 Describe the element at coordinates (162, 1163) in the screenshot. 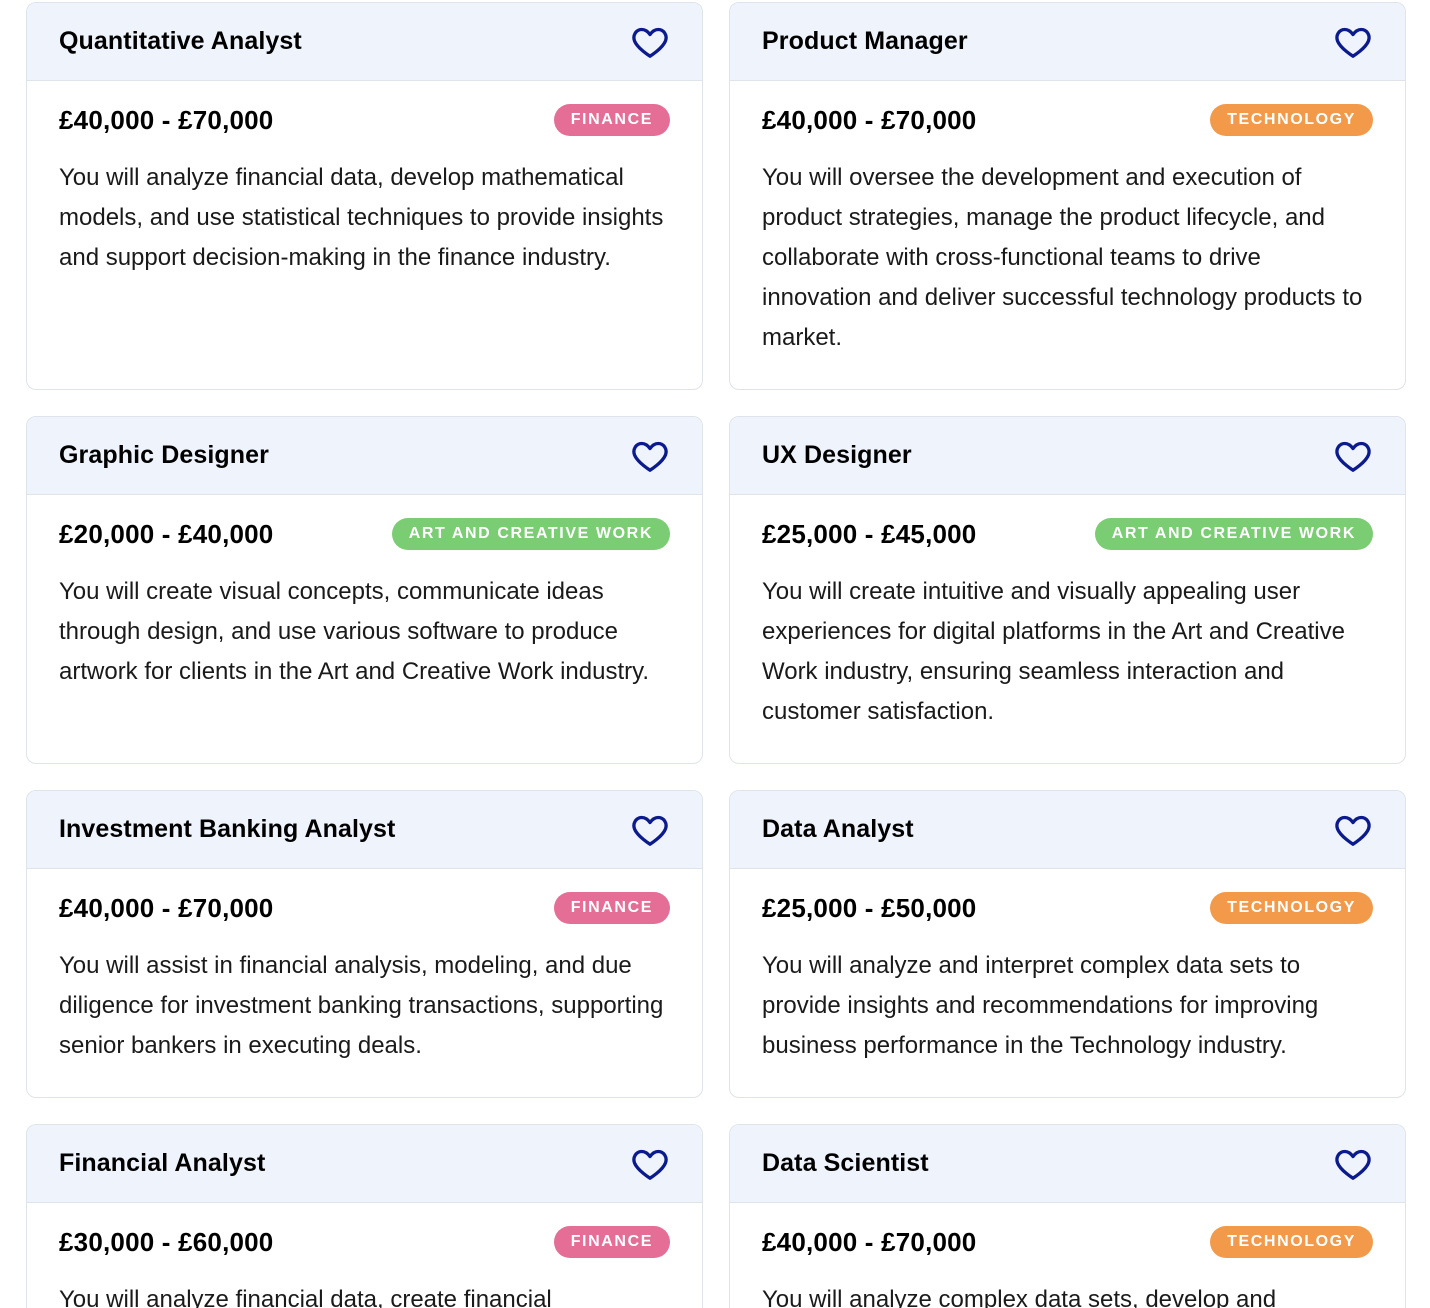

I see `job-title: Financial Analyst` at that location.